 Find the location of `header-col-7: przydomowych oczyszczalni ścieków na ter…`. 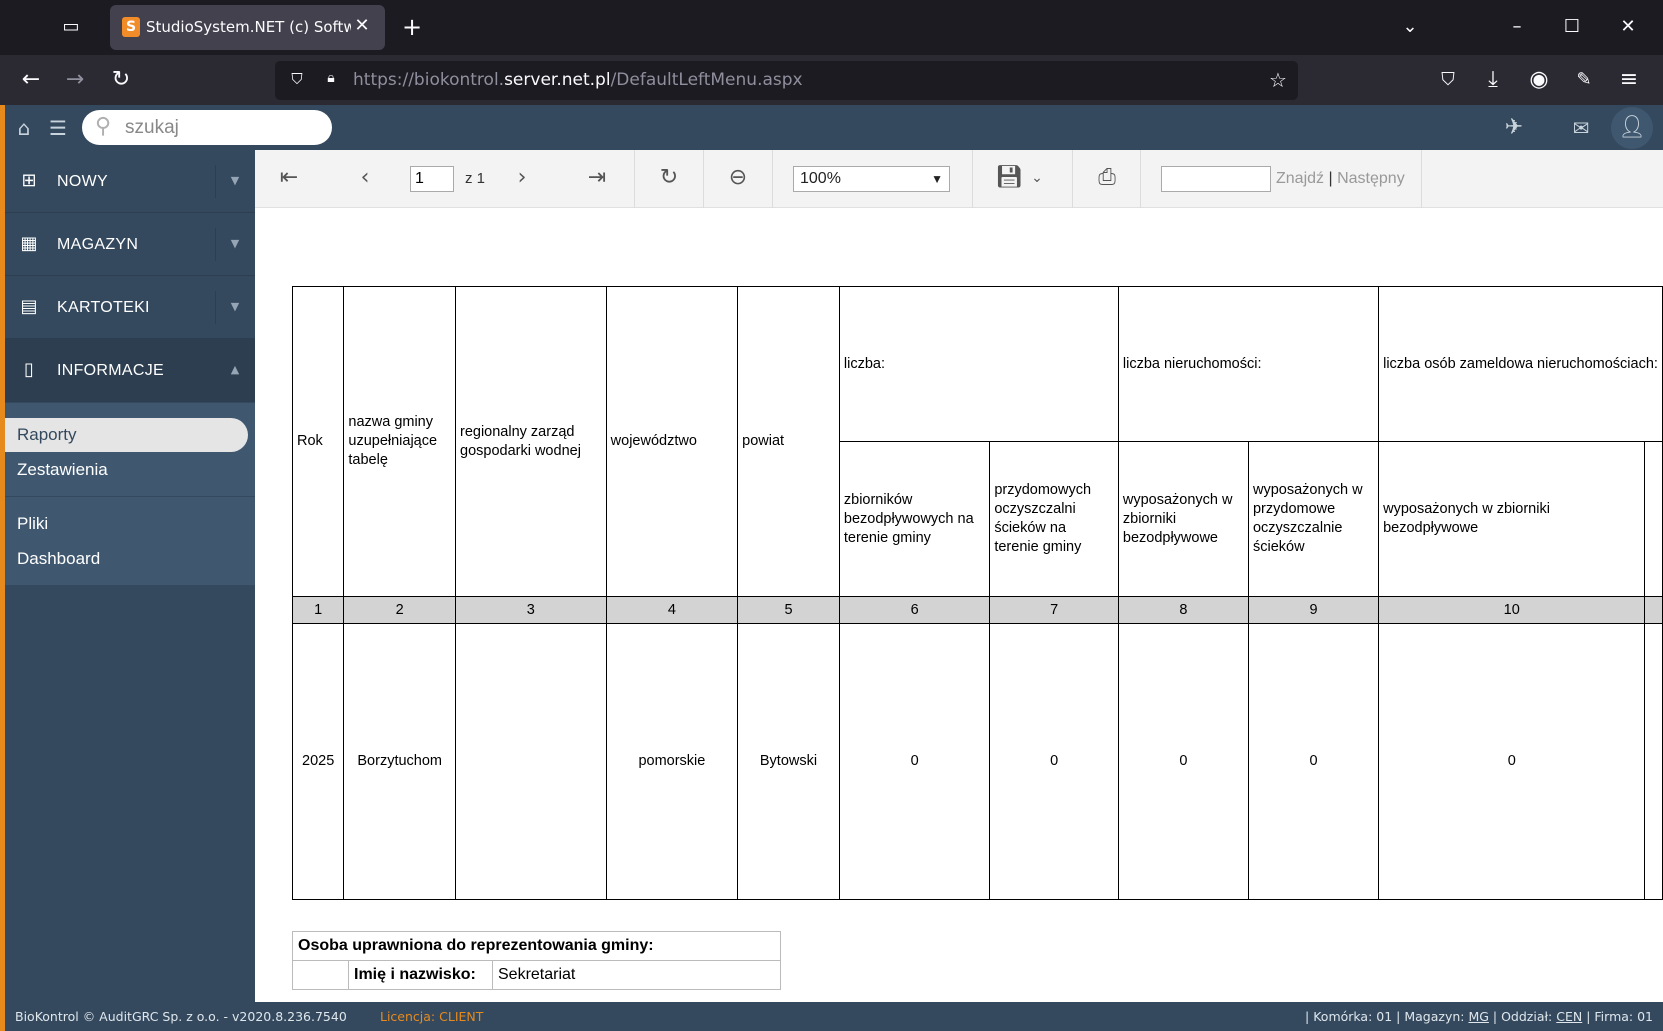

header-col-7: przydomowych oczyszczalni ścieków na ter… is located at coordinates (1054, 519).